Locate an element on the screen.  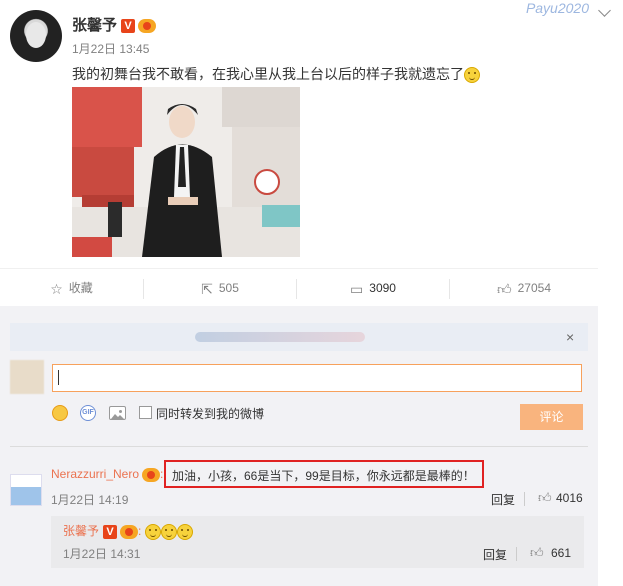
favorite-label: 收藏 is located at coordinates (80, 288).